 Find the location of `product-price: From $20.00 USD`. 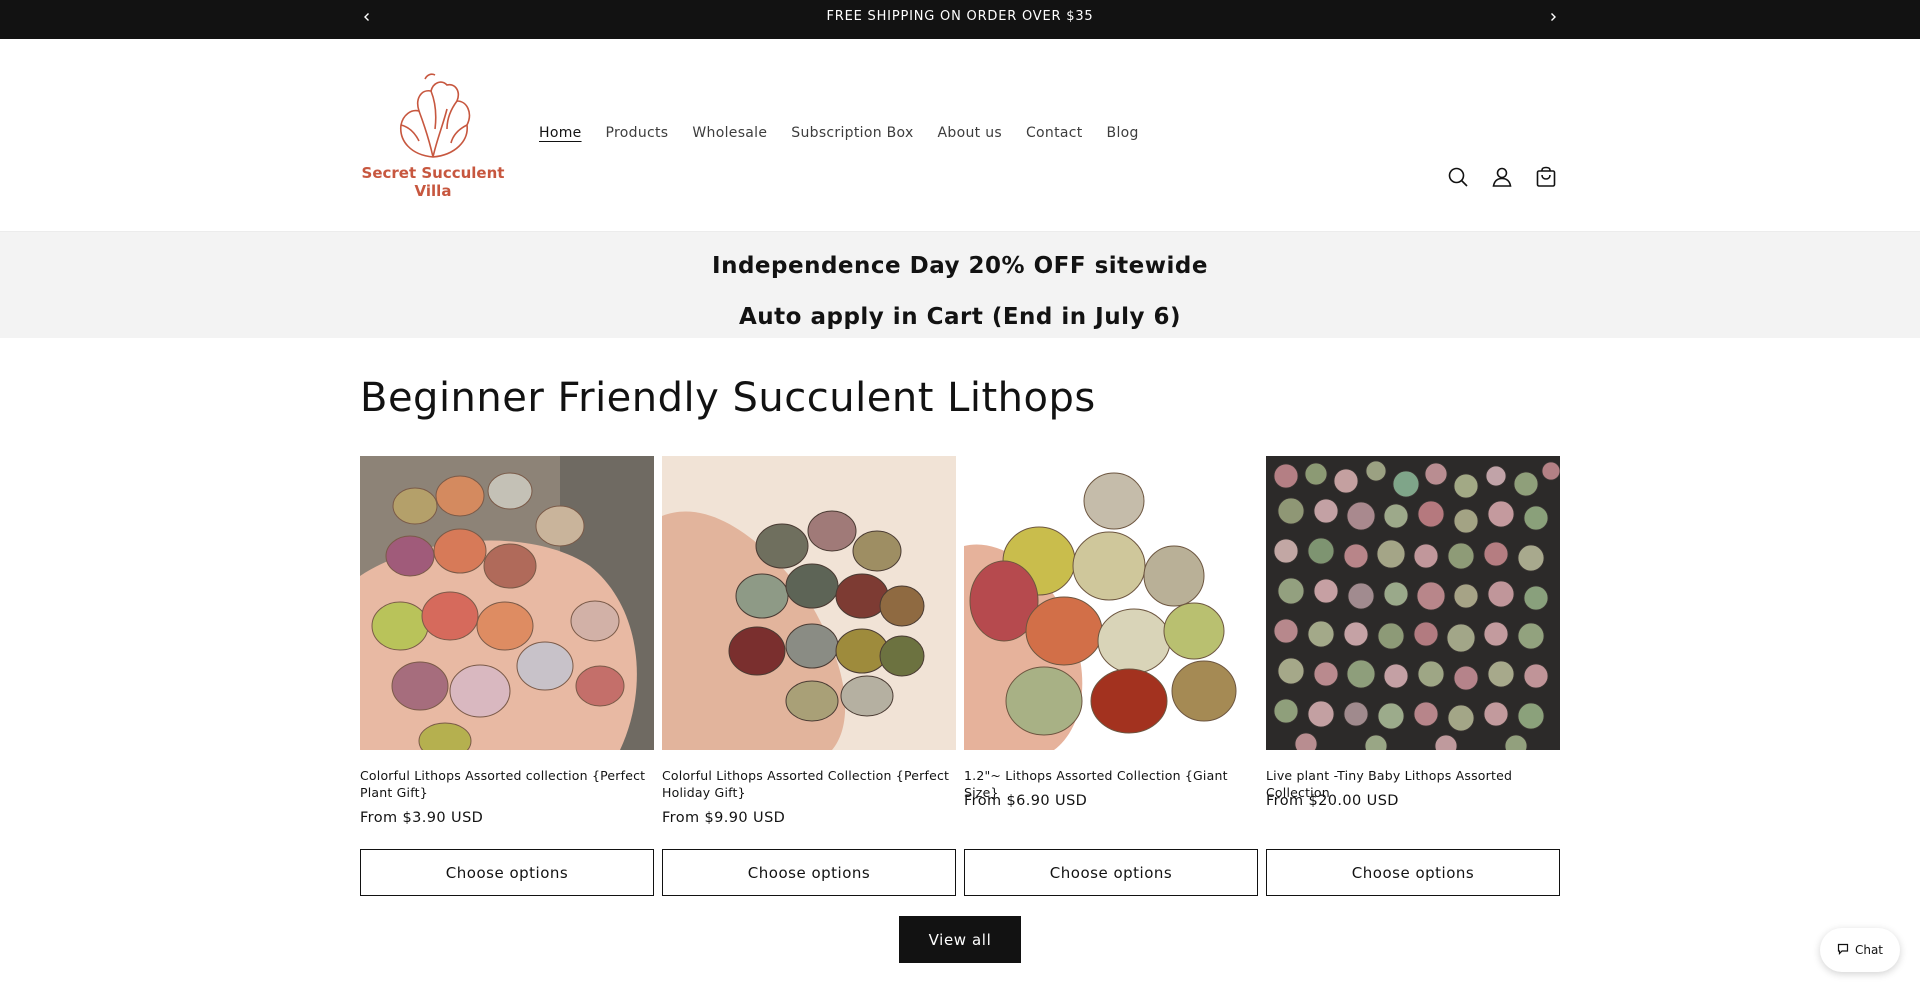

product-price: From $20.00 USD is located at coordinates (1332, 801).